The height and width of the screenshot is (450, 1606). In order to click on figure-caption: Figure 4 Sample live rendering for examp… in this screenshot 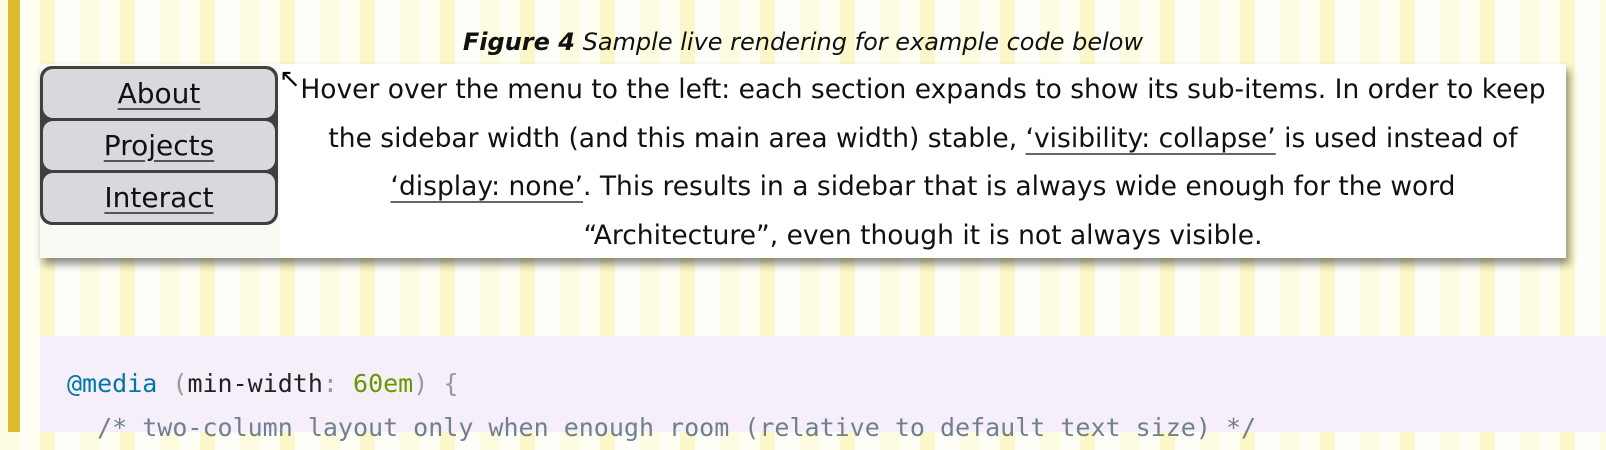, I will do `click(803, 42)`.